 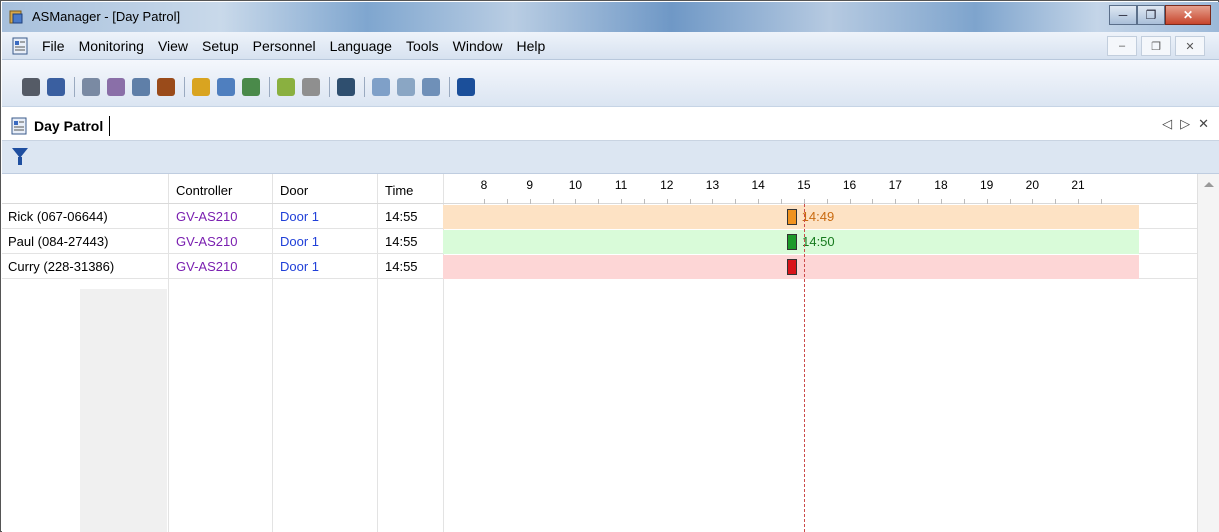 I want to click on hour-label: 18, so click(x=941, y=185).